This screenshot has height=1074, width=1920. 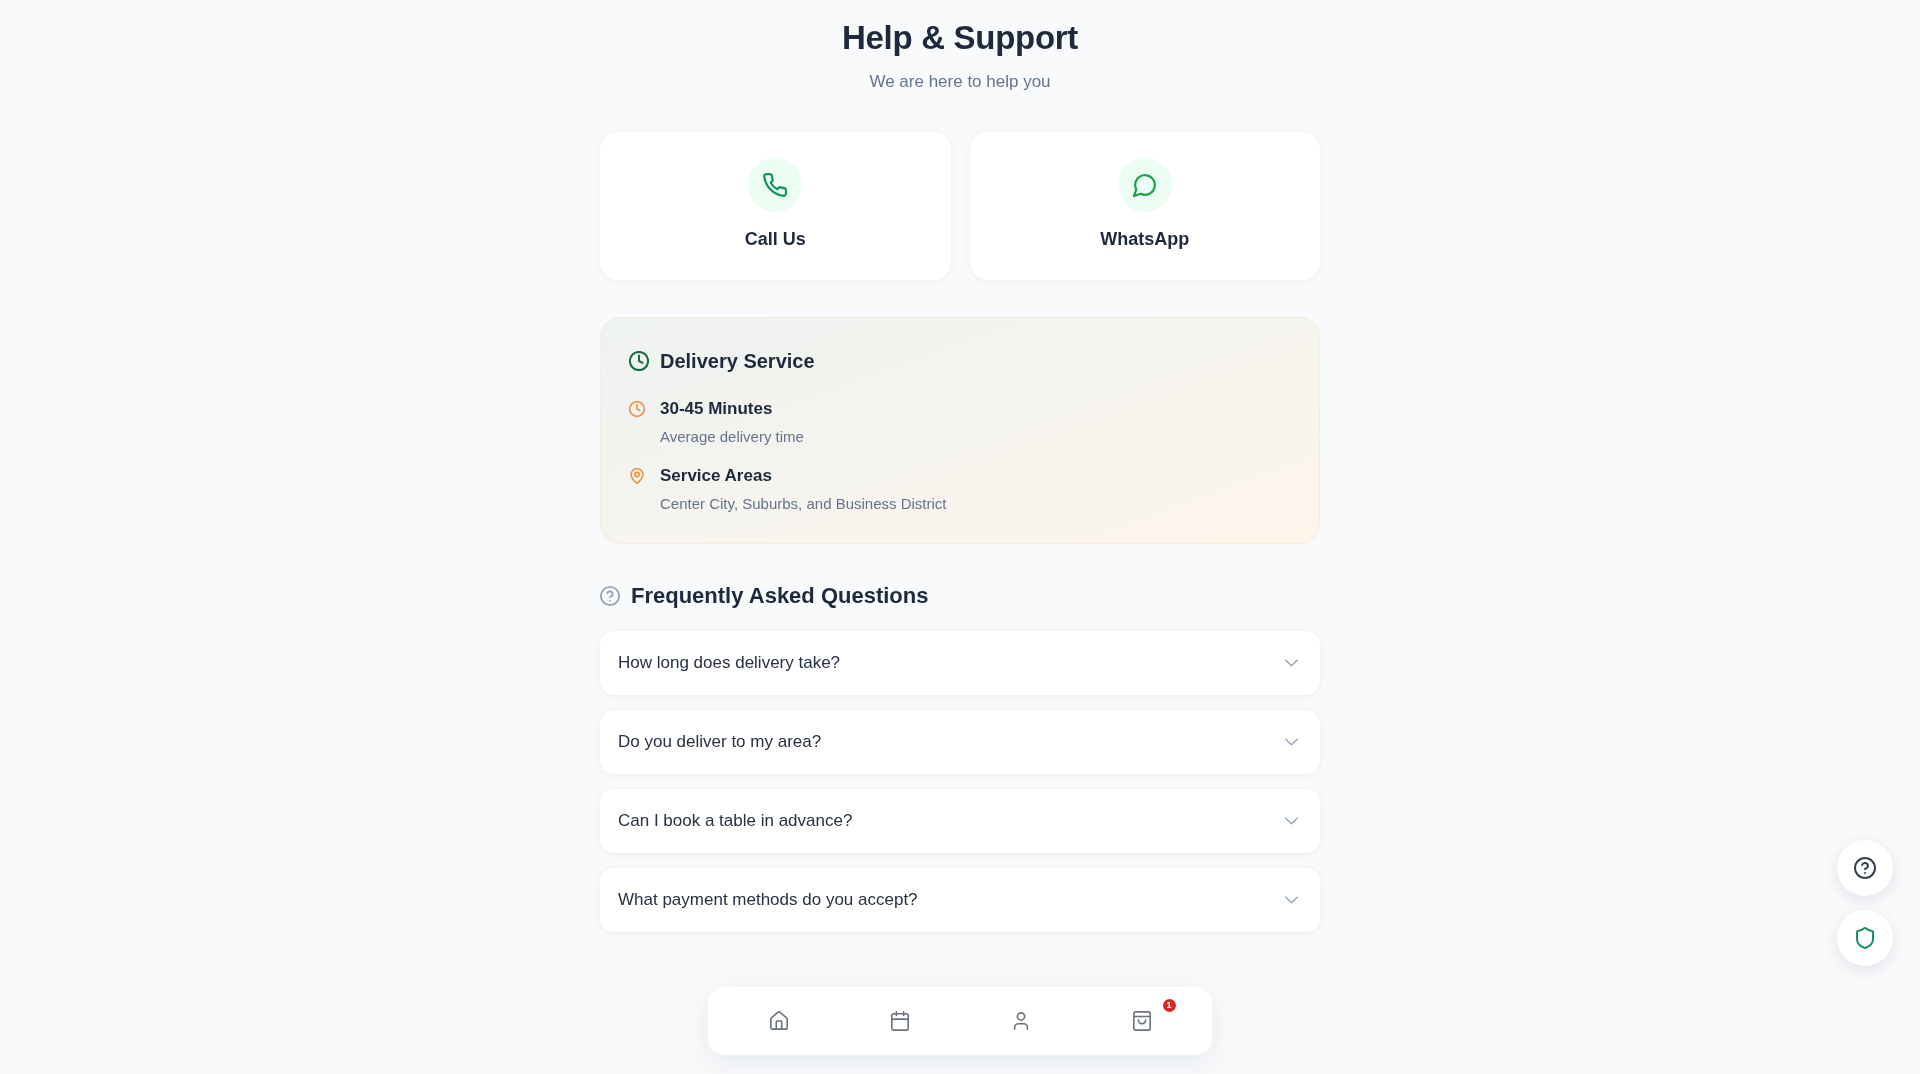 I want to click on section-title: Delivery Service, so click(x=737, y=361).